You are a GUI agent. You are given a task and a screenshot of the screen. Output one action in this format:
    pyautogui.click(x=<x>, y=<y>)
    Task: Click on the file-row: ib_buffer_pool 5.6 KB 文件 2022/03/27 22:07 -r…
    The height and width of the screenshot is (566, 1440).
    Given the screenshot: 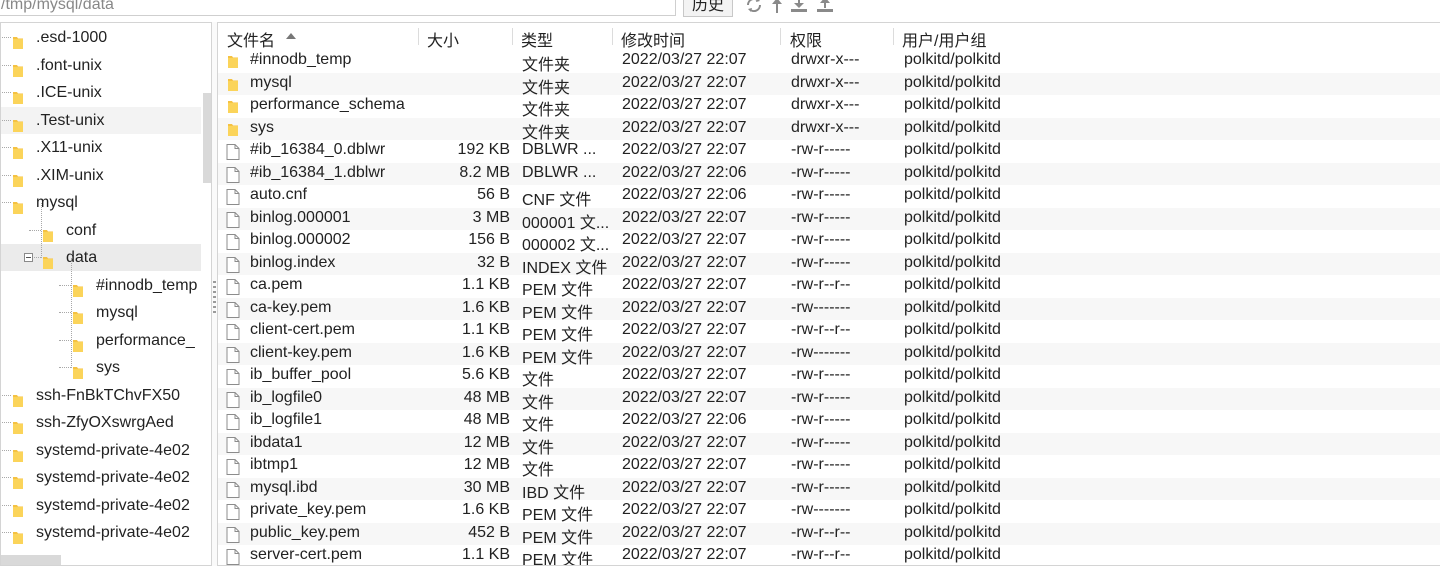 What is the action you would take?
    pyautogui.click(x=829, y=377)
    